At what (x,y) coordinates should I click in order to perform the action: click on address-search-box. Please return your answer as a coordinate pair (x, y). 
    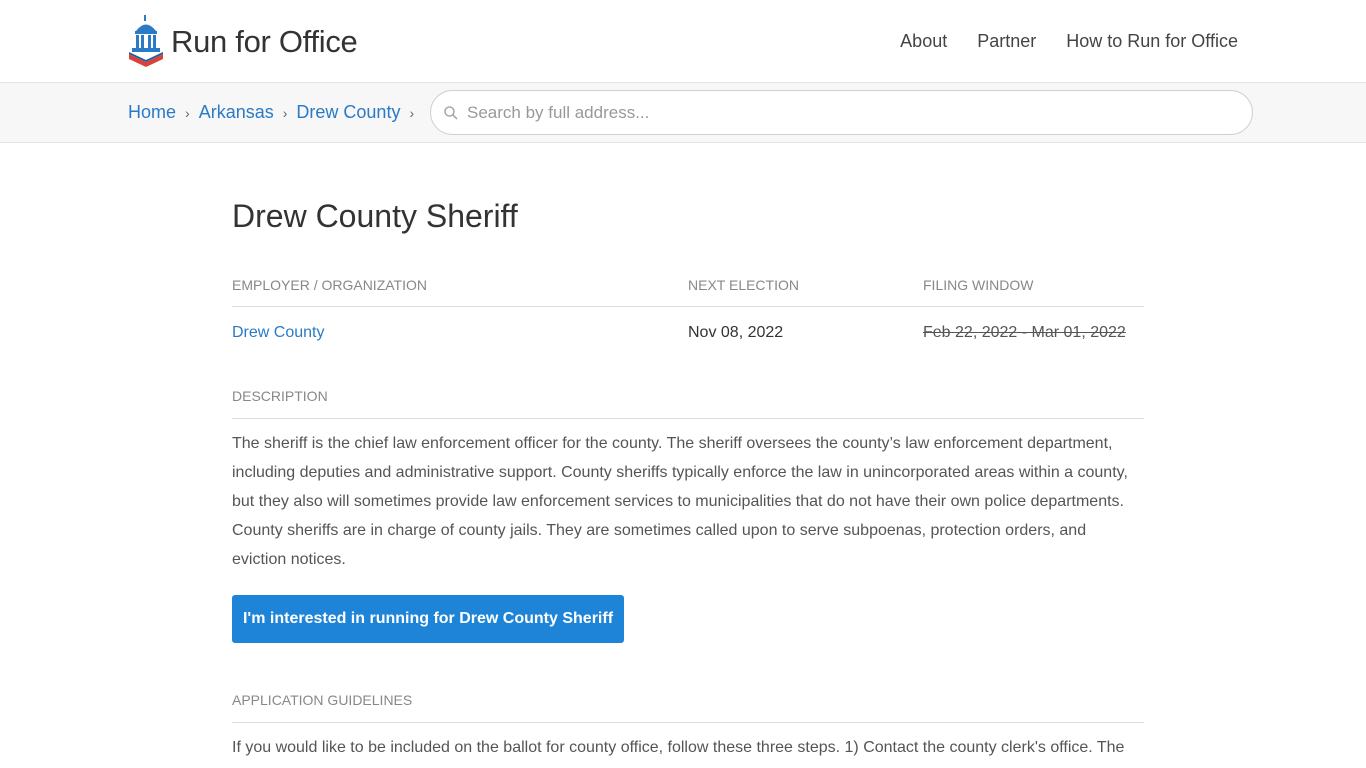
    Looking at the image, I should click on (841, 112).